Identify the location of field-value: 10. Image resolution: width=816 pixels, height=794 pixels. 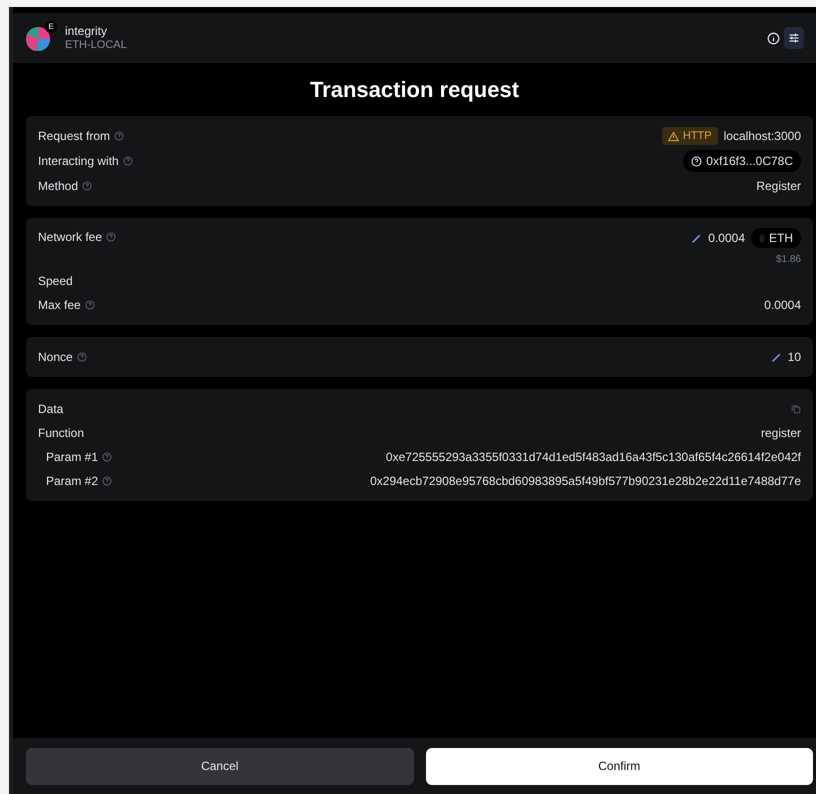
(794, 357).